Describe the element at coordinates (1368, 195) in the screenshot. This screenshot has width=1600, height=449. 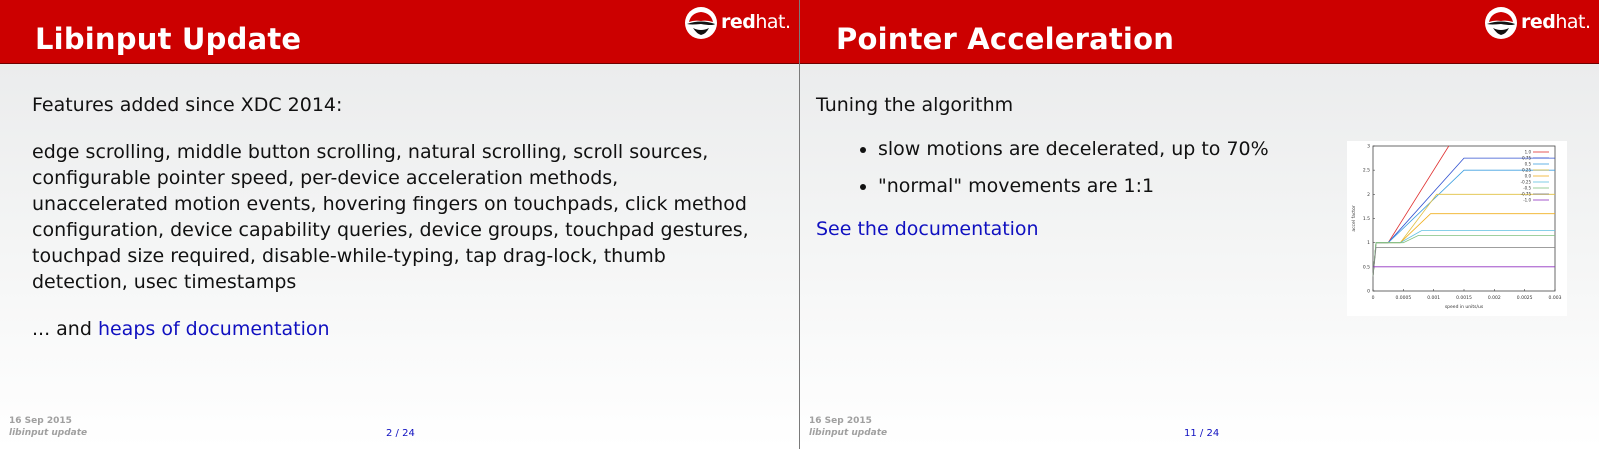
I see `y-tick-label: 2` at that location.